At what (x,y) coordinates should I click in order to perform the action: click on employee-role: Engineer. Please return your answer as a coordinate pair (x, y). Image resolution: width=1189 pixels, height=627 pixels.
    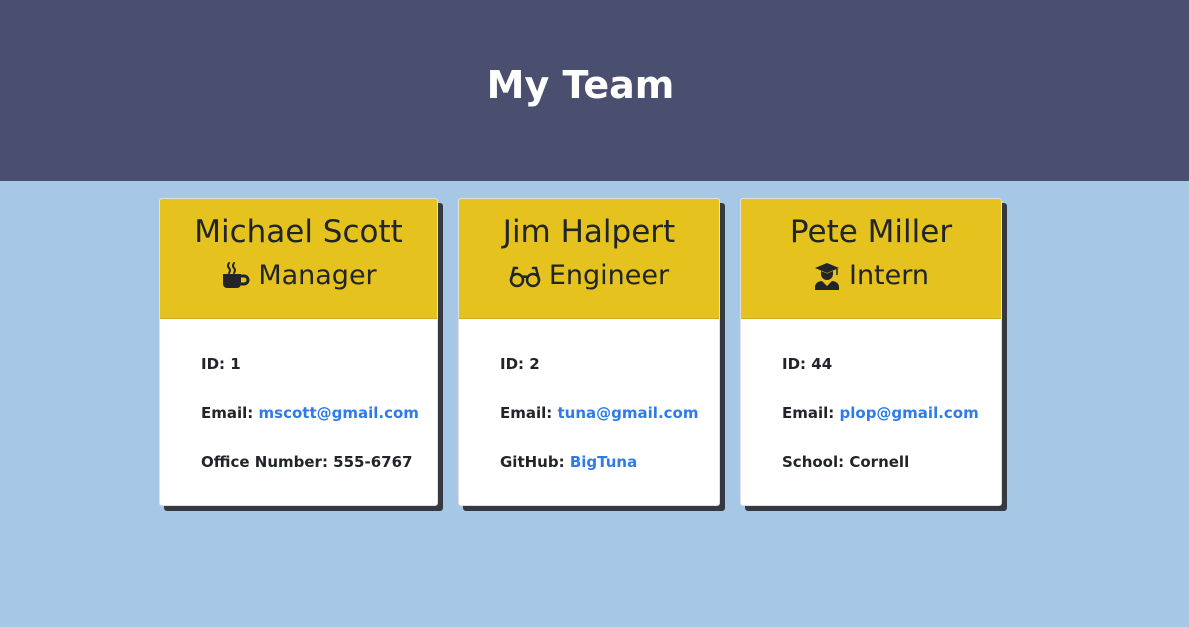
    Looking at the image, I should click on (589, 276).